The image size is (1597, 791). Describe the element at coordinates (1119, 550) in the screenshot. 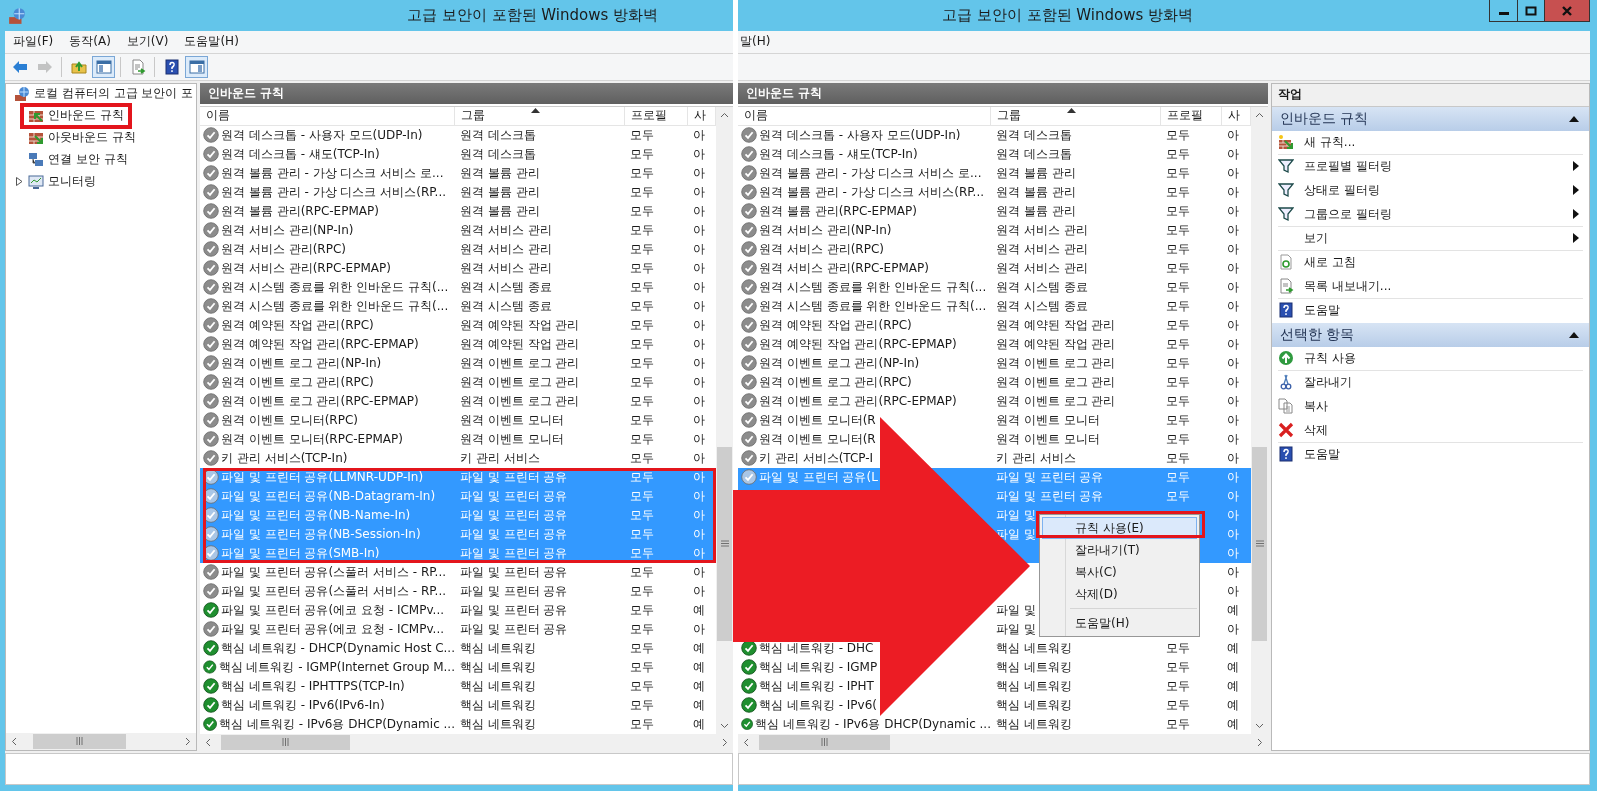

I see `menu-item: 잘라내기(T)` at that location.